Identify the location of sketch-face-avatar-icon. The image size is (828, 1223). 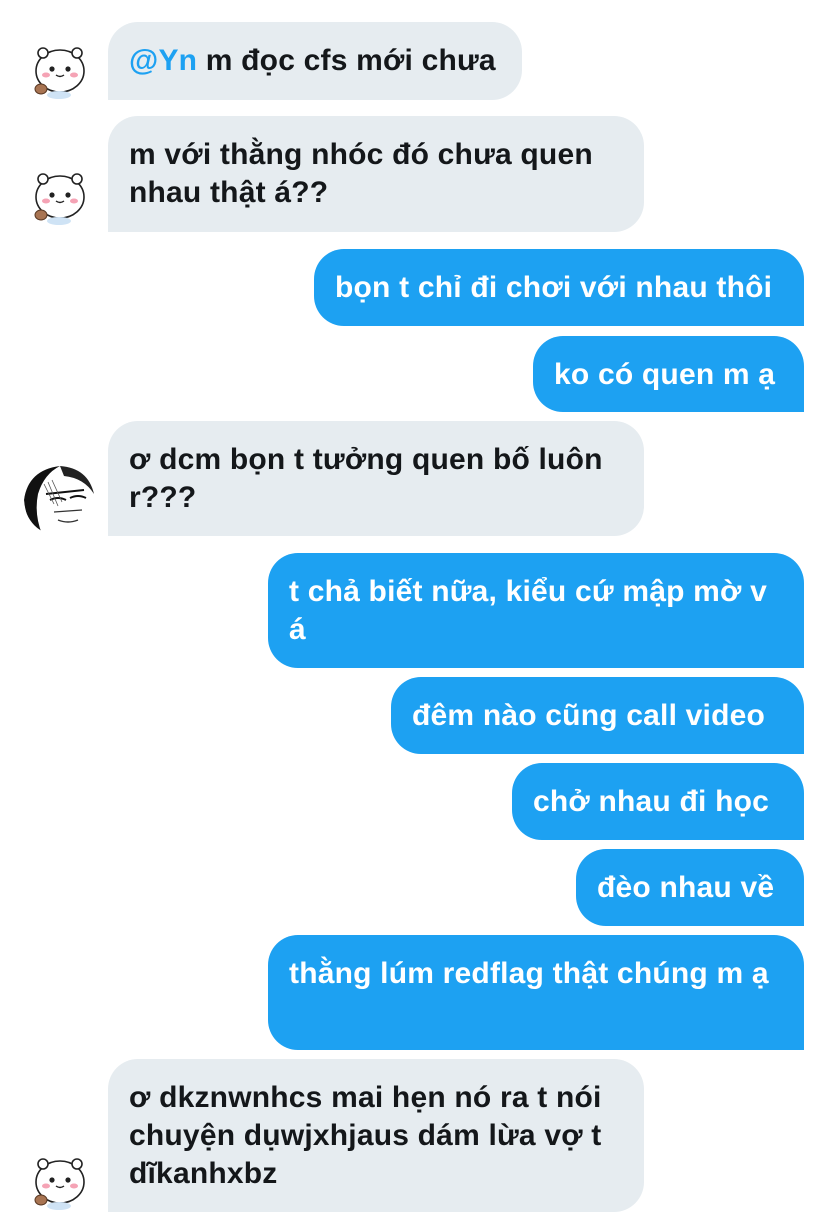
(60, 500).